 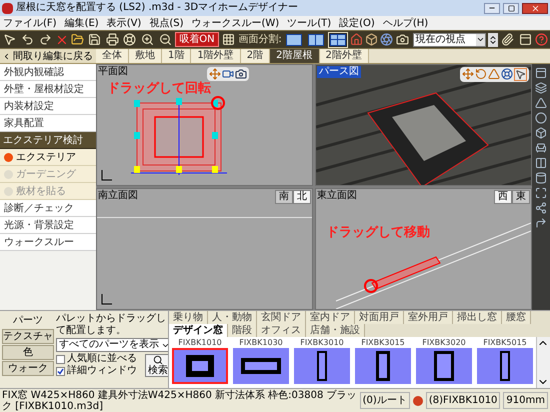 What do you see at coordinates (371, 39) in the screenshot?
I see `cube-icon` at bounding box center [371, 39].